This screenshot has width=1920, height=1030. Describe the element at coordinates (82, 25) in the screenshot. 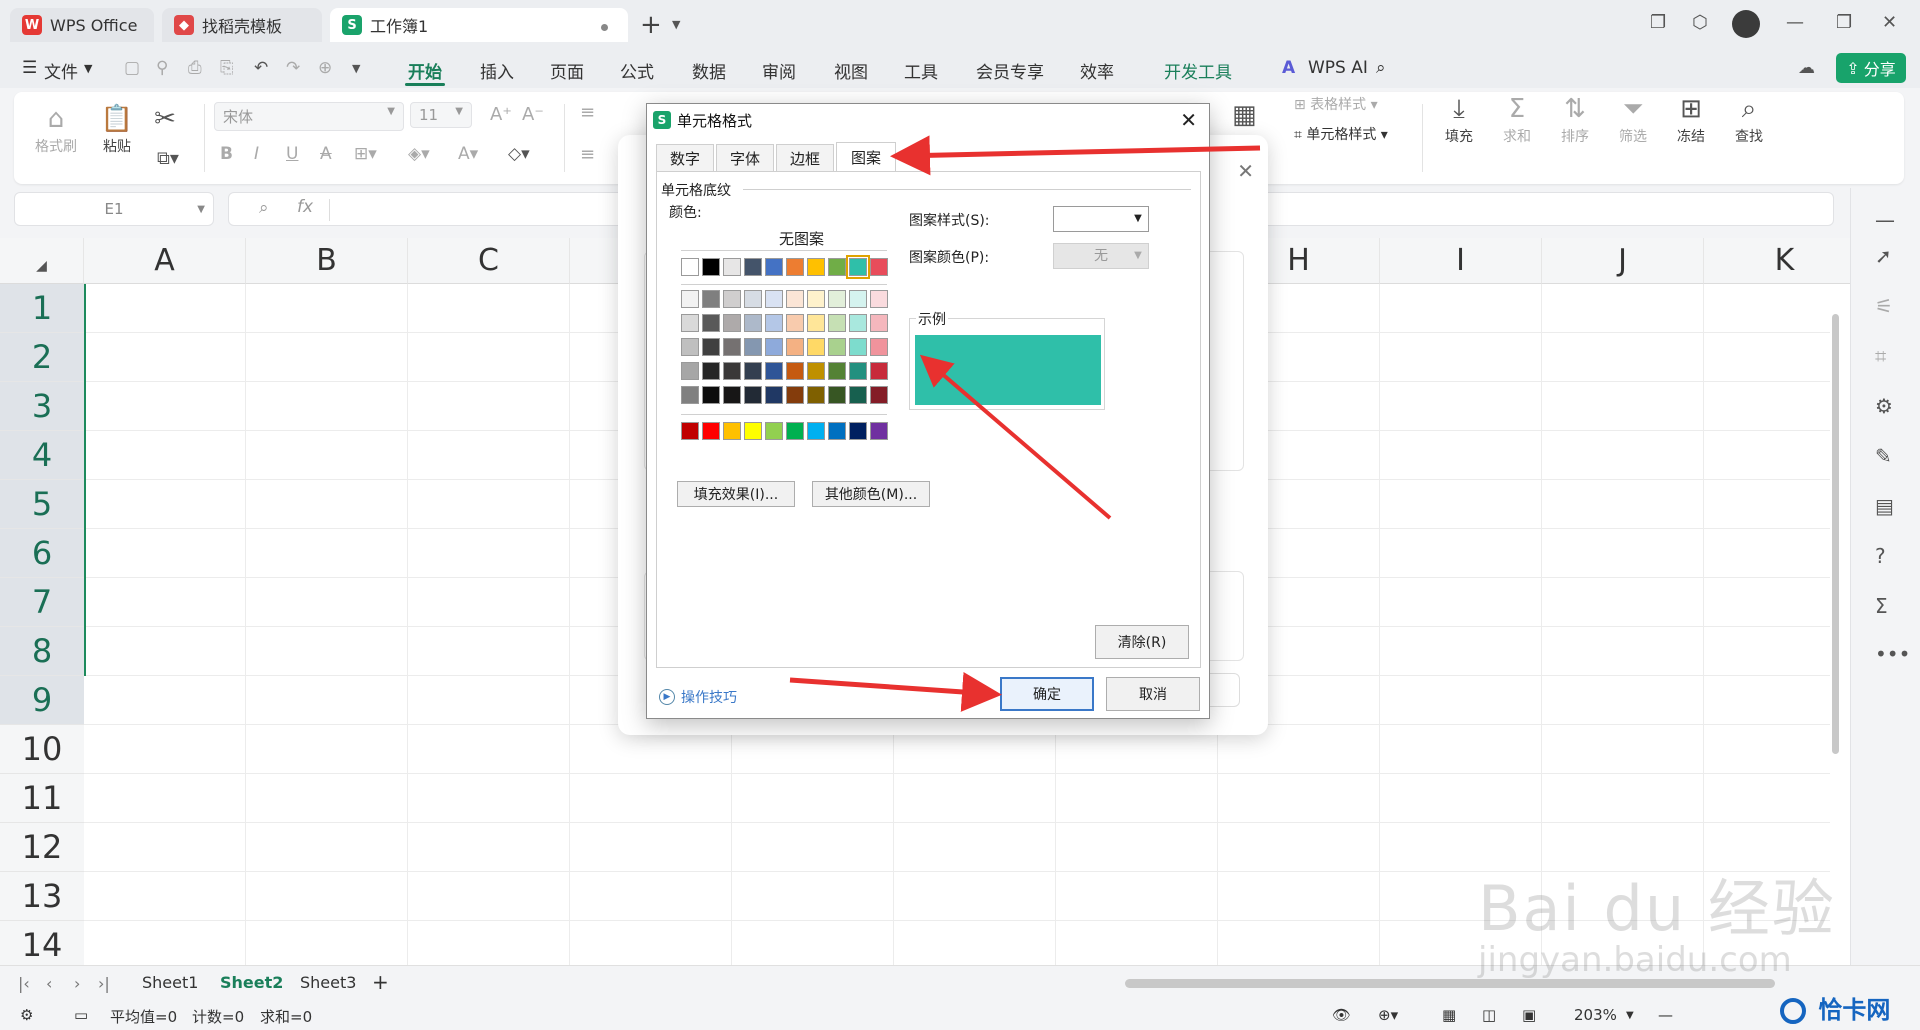

I see `tab-wps-office: W WPS Office` at that location.